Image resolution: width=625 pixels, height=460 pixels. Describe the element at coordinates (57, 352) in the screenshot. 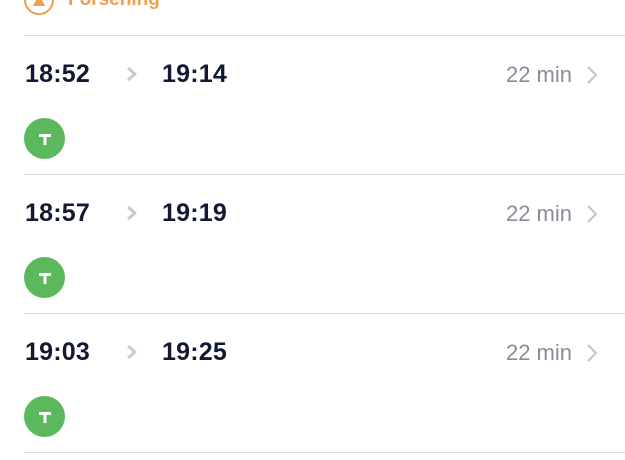

I see `departure-time: 19:03` at that location.